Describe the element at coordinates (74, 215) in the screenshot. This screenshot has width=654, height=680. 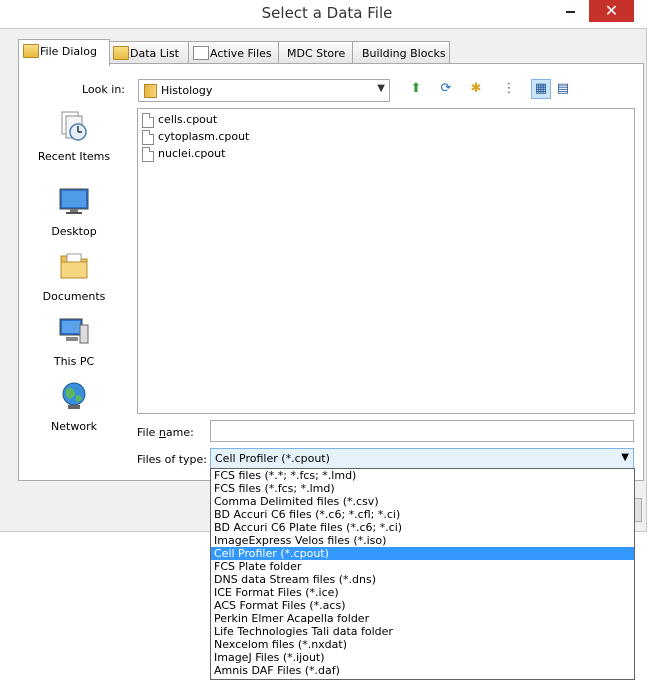
I see `place-desktop: Desktop` at that location.